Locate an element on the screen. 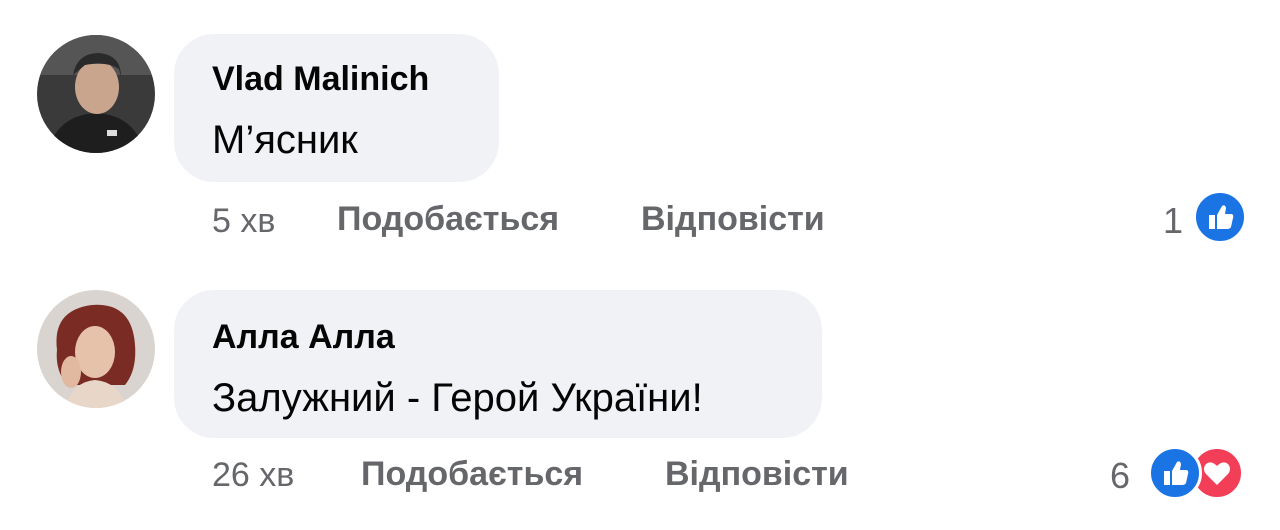 Image resolution: width=1280 pixels, height=530 pixels. comment-bubble: Vlad Malinich М’ясник is located at coordinates (336, 108).